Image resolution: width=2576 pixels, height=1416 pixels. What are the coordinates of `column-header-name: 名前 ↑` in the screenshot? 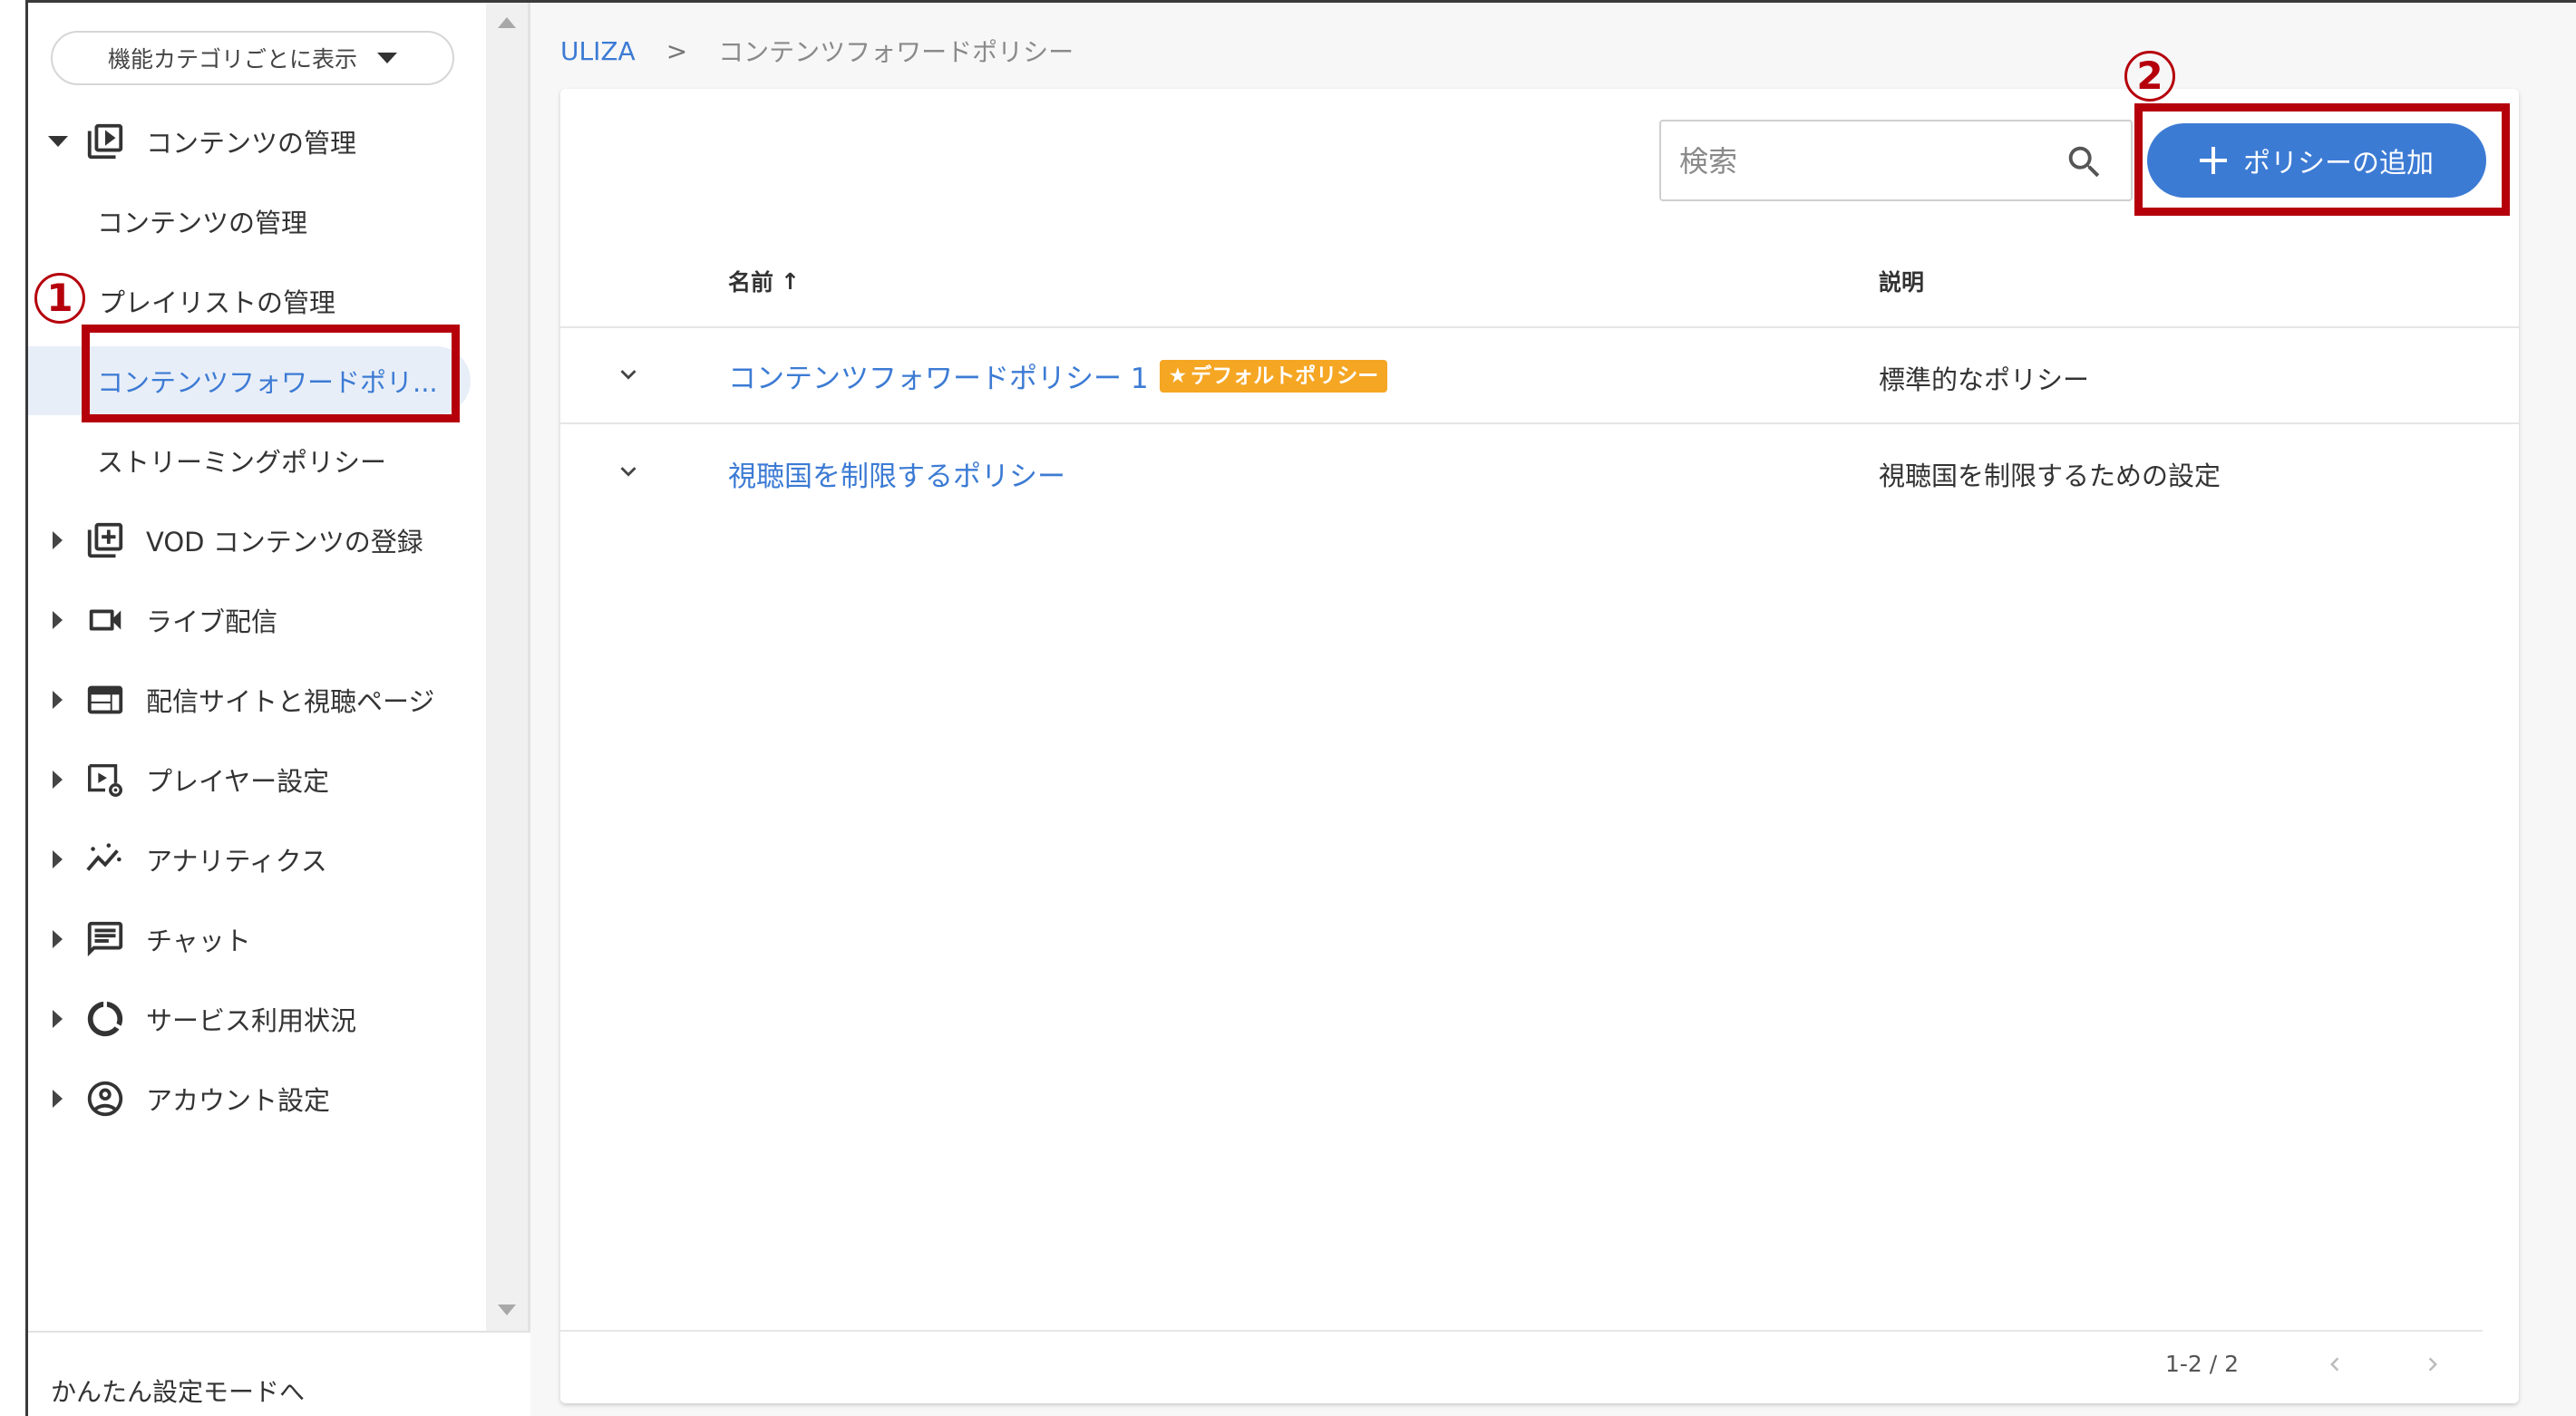 It's located at (764, 281).